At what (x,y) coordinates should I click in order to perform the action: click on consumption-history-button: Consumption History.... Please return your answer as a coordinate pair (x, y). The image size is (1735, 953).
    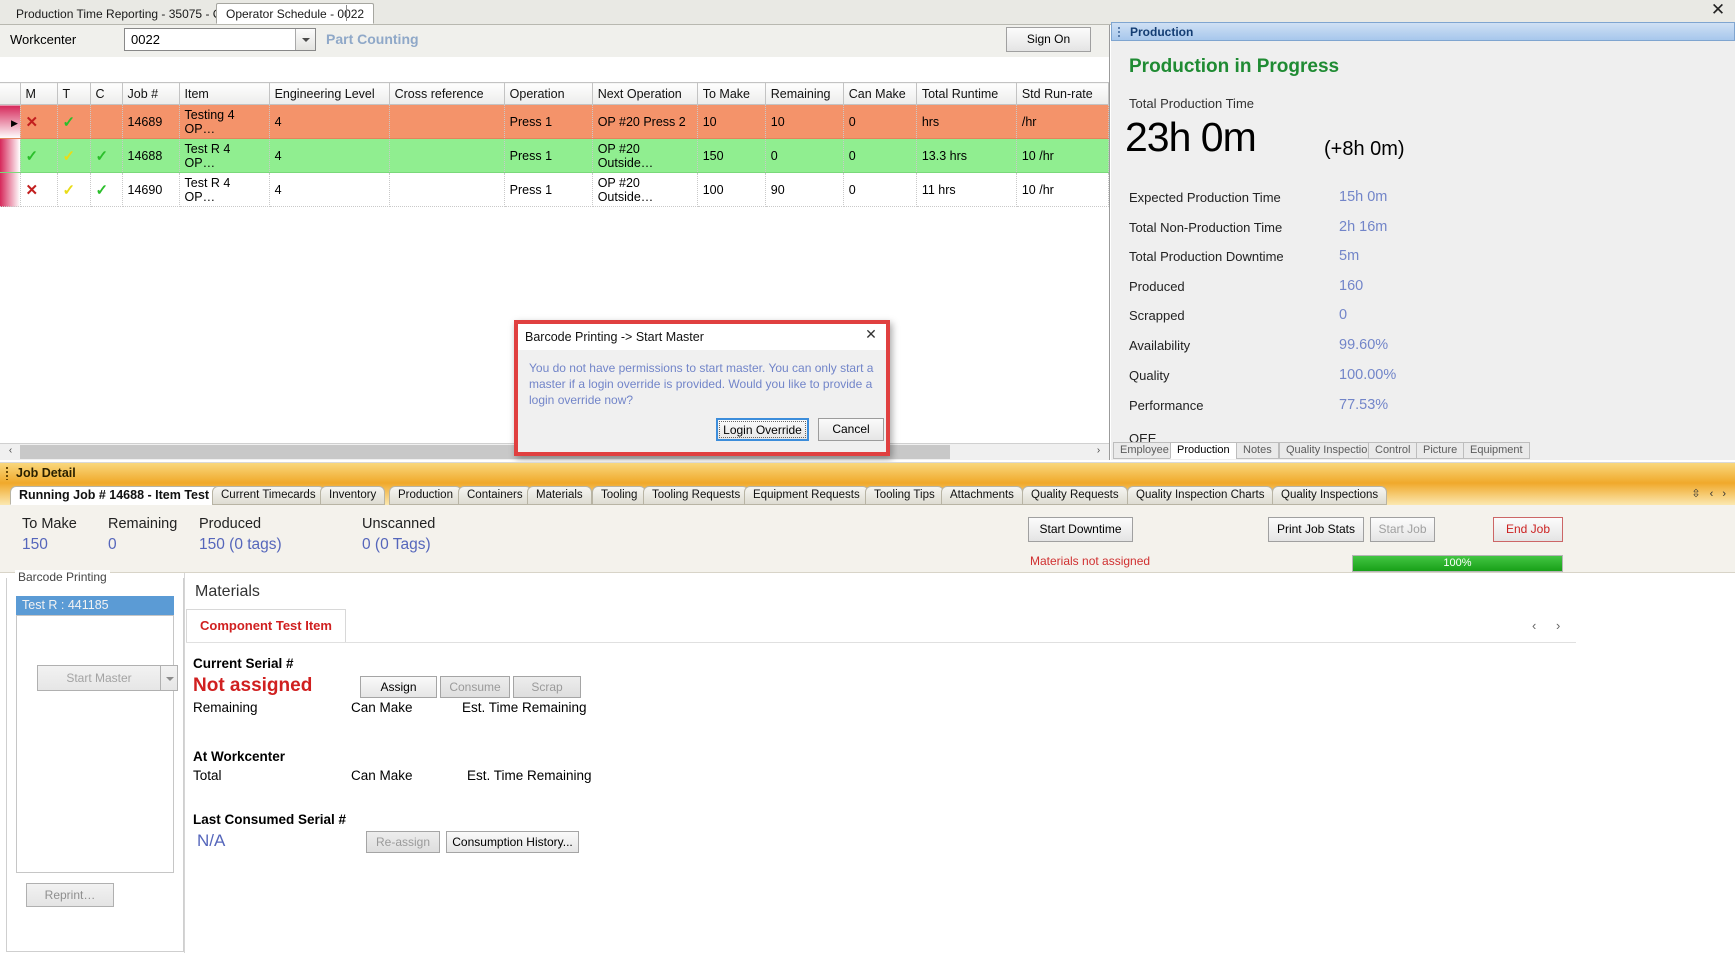
    Looking at the image, I should click on (512, 842).